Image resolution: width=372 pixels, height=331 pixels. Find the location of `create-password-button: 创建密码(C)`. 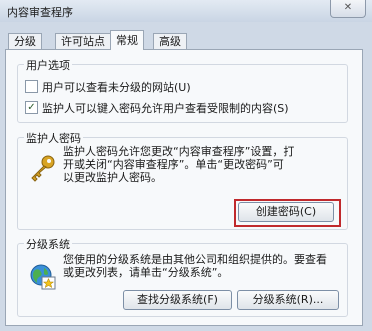

create-password-button: 创建密码(C) is located at coordinates (286, 212).